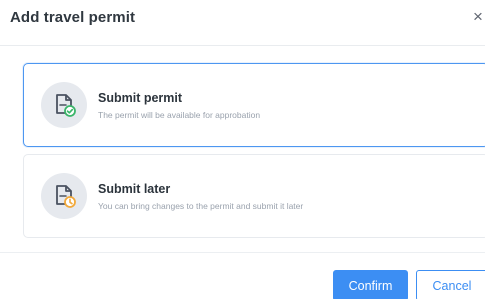 The width and height of the screenshot is (485, 299). What do you see at coordinates (479, 17) in the screenshot?
I see `close-icon: ×` at bounding box center [479, 17].